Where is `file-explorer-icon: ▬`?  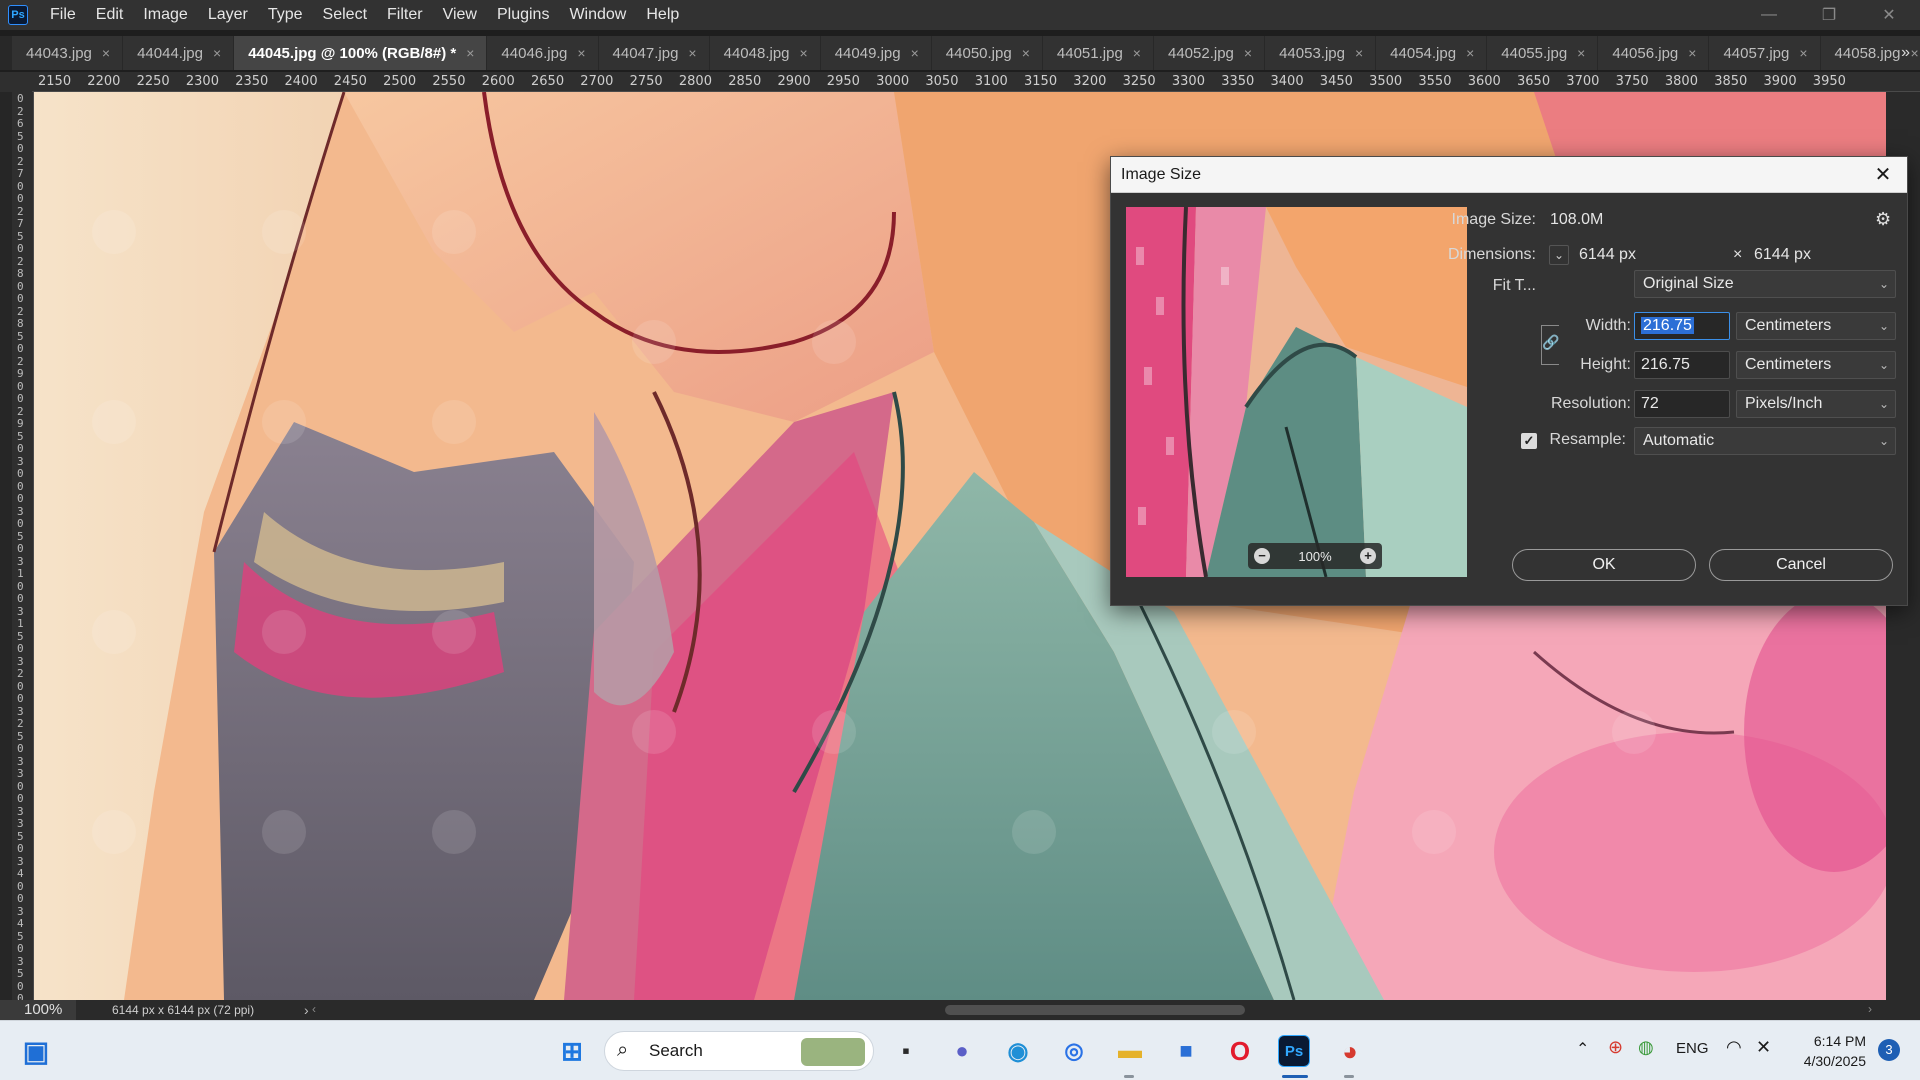 file-explorer-icon: ▬ is located at coordinates (1130, 1051).